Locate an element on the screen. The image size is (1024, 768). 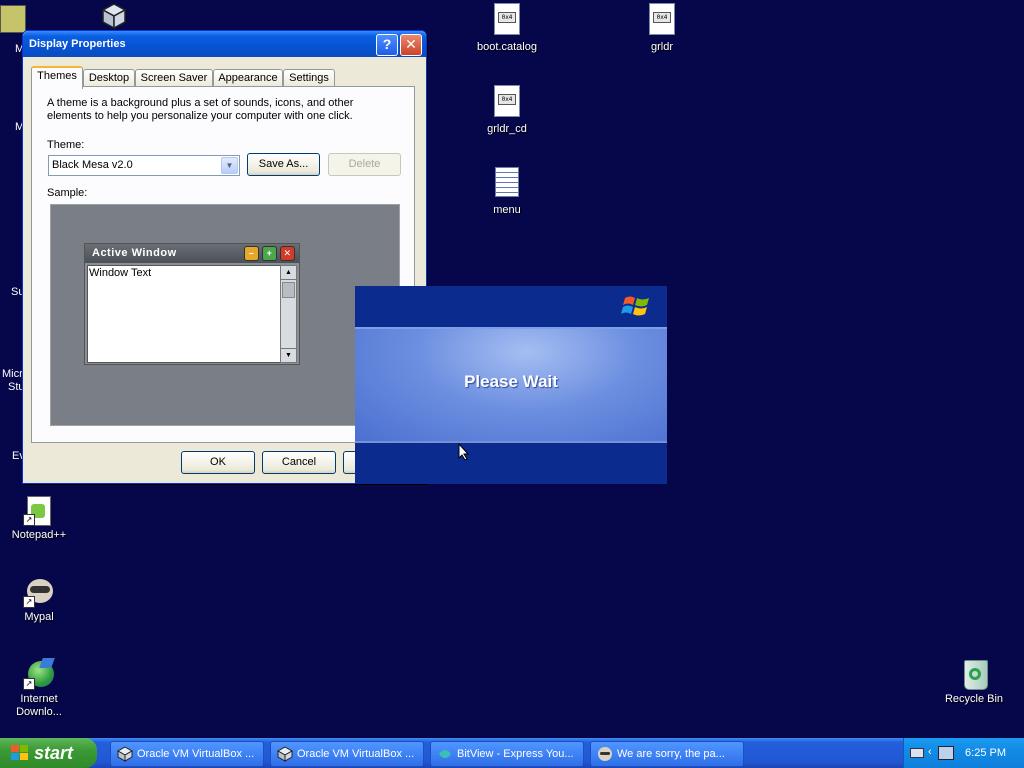
raccoon-icon: ↗ is located at coordinates (39, 592).